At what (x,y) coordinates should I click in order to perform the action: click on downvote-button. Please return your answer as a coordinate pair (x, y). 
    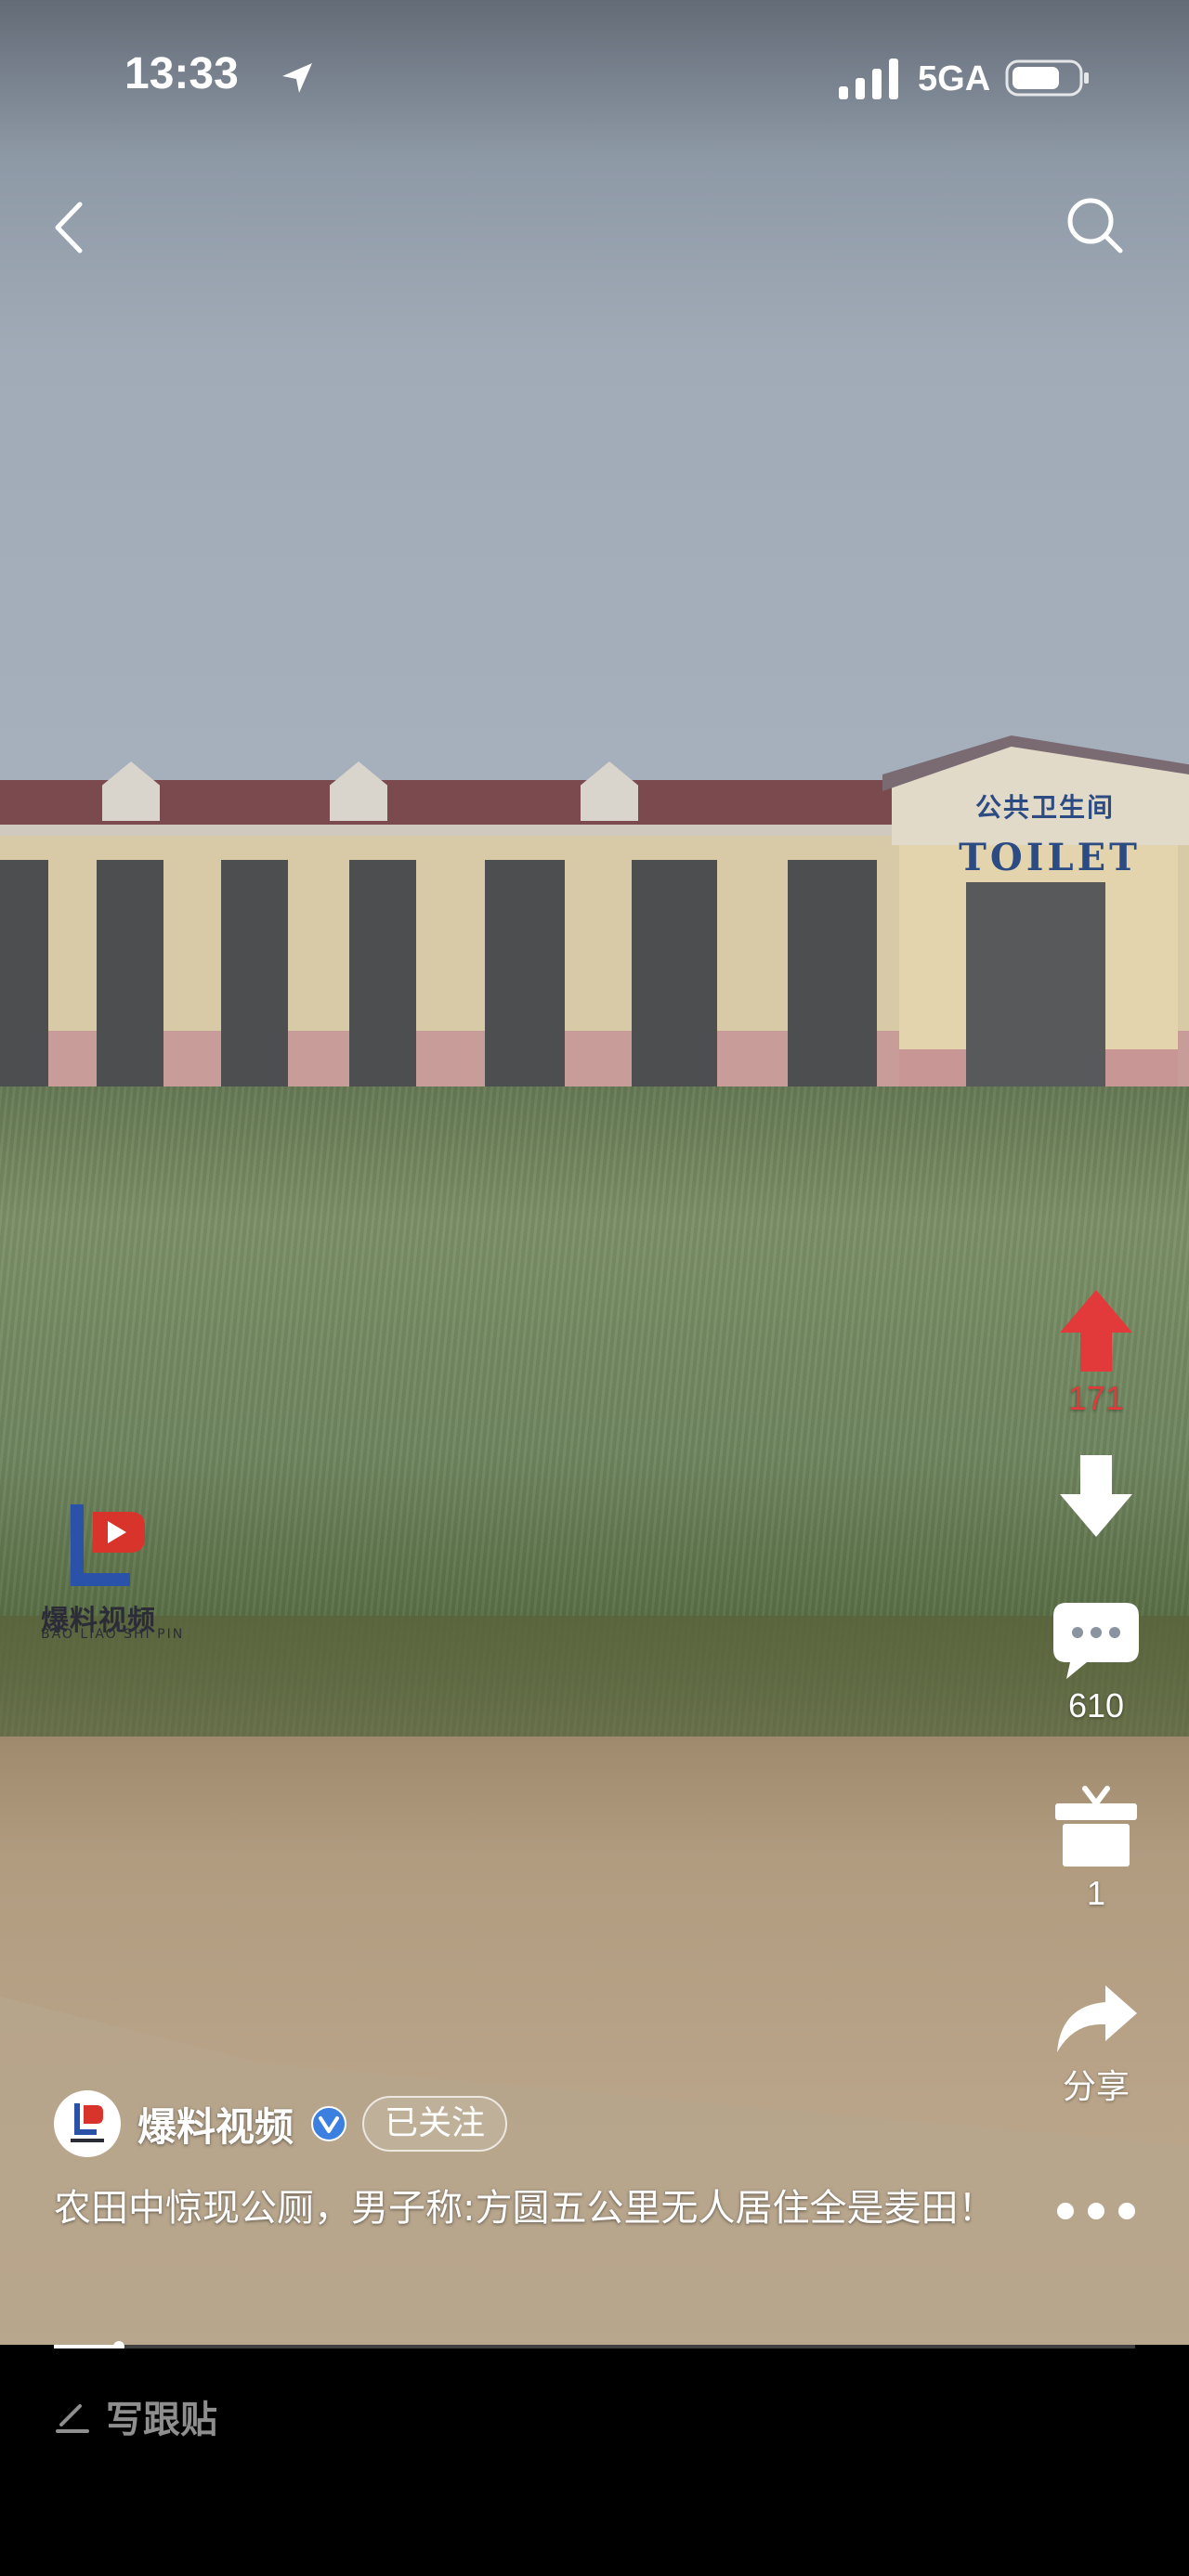
    Looking at the image, I should click on (1096, 1496).